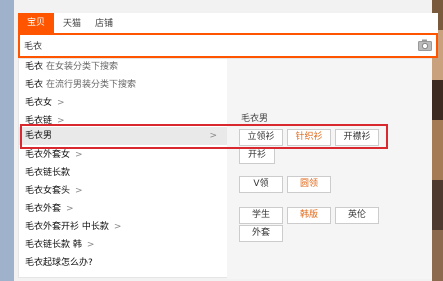  What do you see at coordinates (357, 137) in the screenshot?
I see `attr-button: 开襟衫` at bounding box center [357, 137].